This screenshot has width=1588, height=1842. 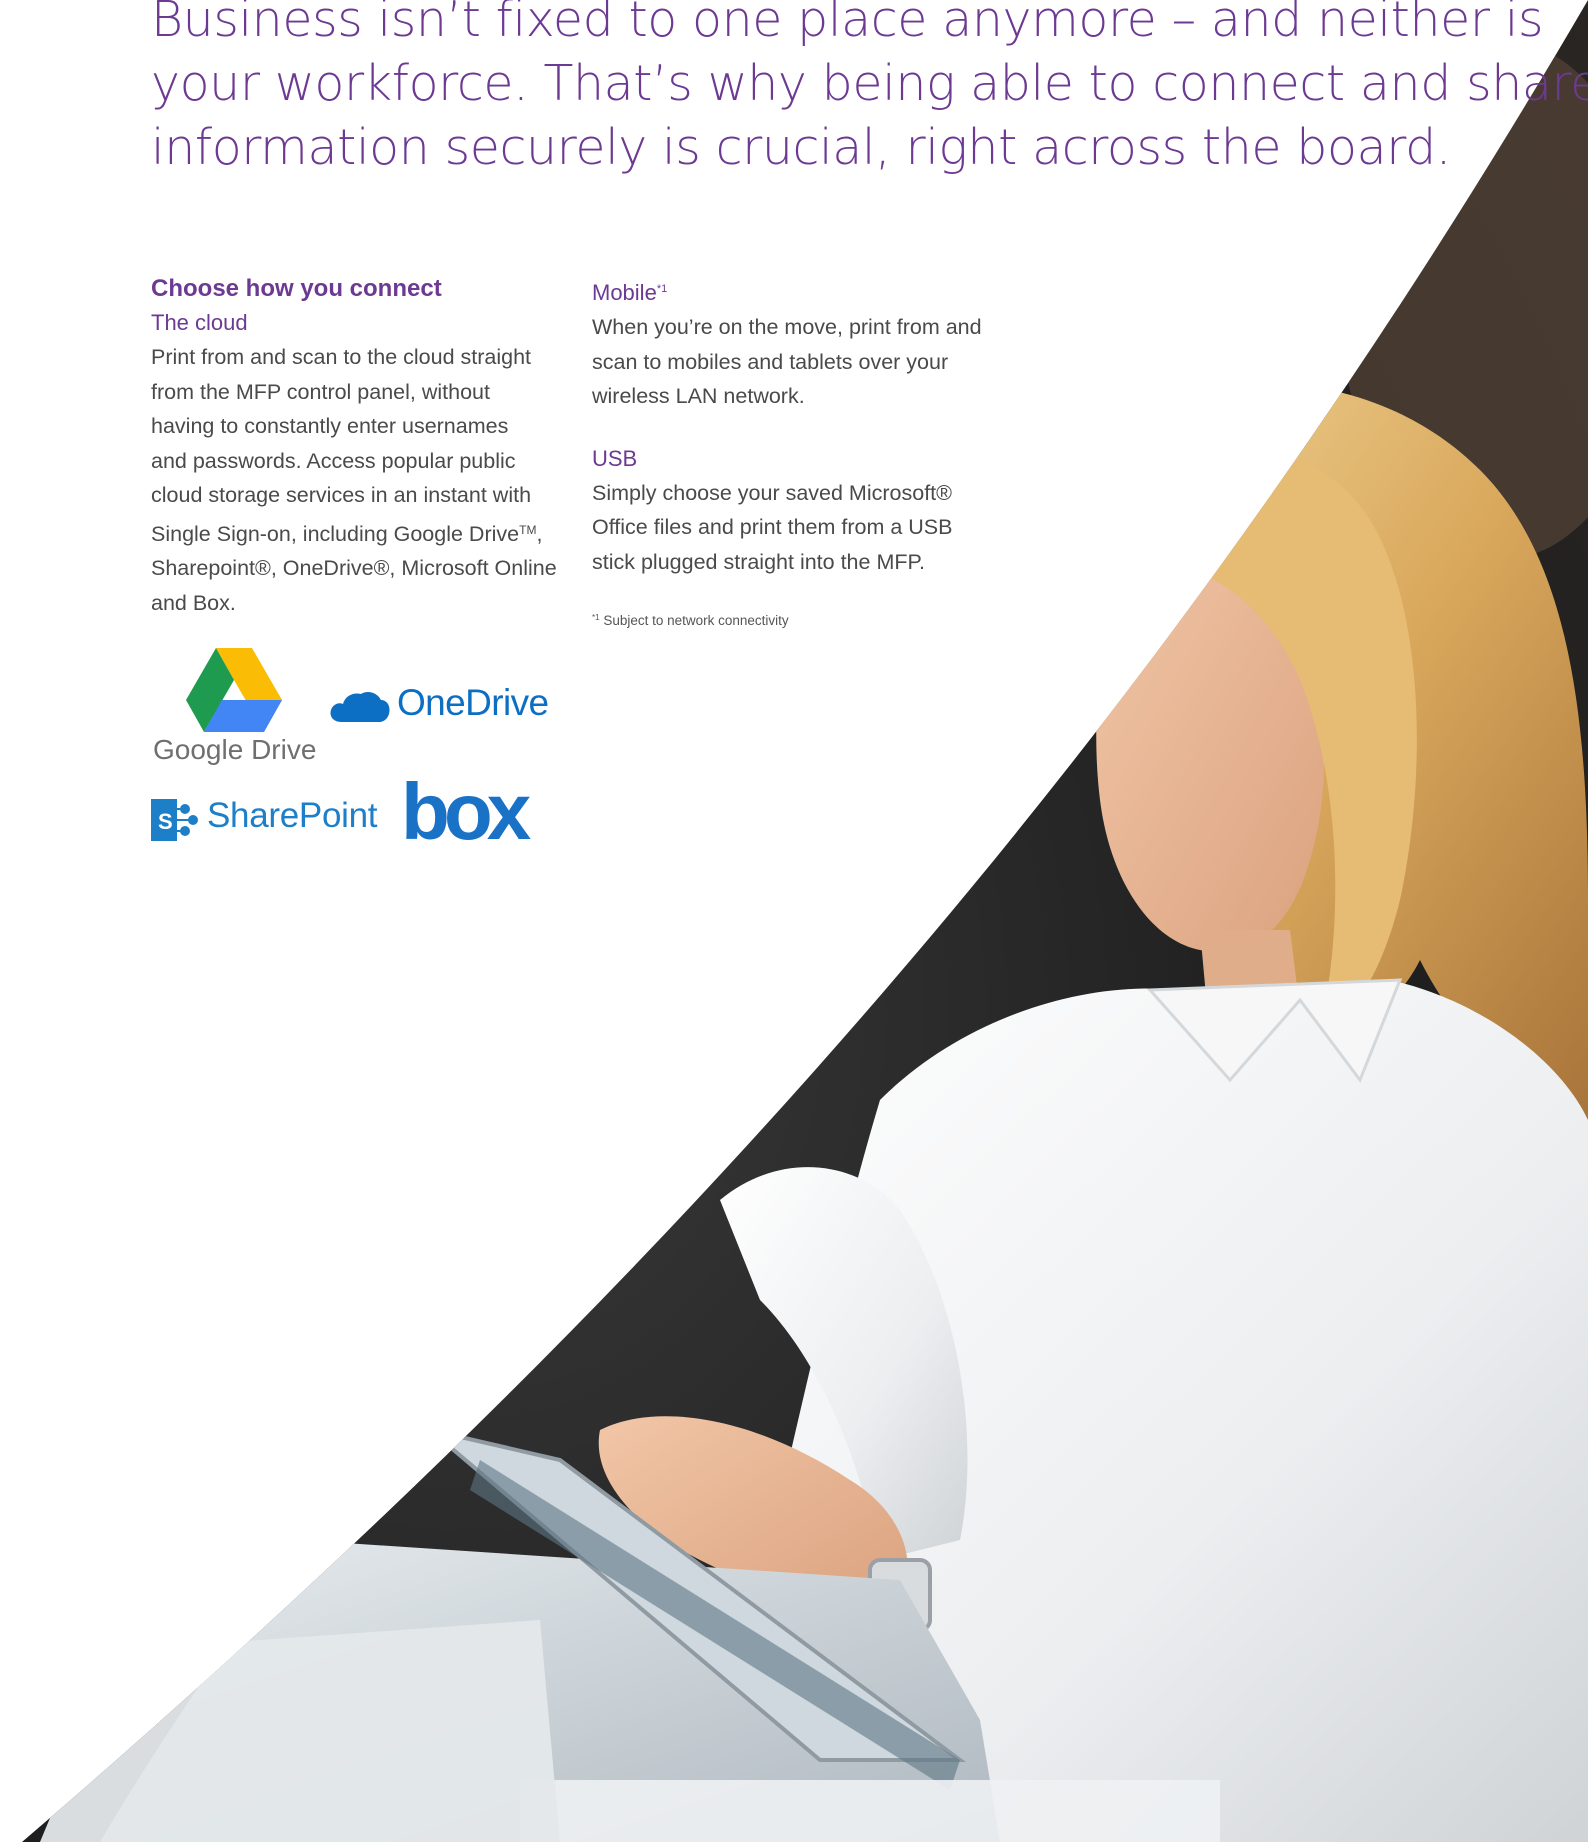 What do you see at coordinates (539, 533) in the screenshot?
I see `trademark-comma: ,` at bounding box center [539, 533].